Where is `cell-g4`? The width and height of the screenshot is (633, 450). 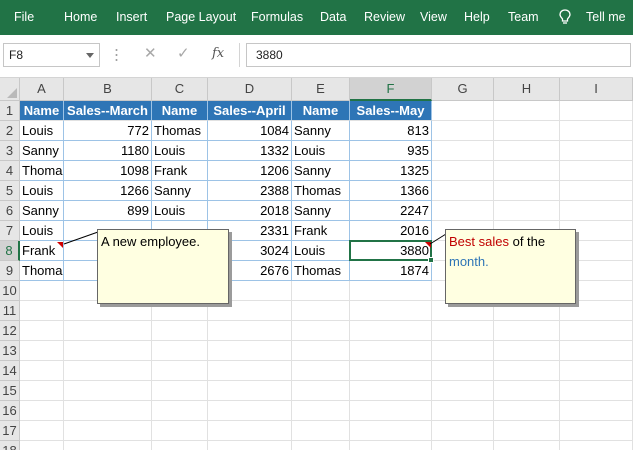
cell-g4 is located at coordinates (463, 171).